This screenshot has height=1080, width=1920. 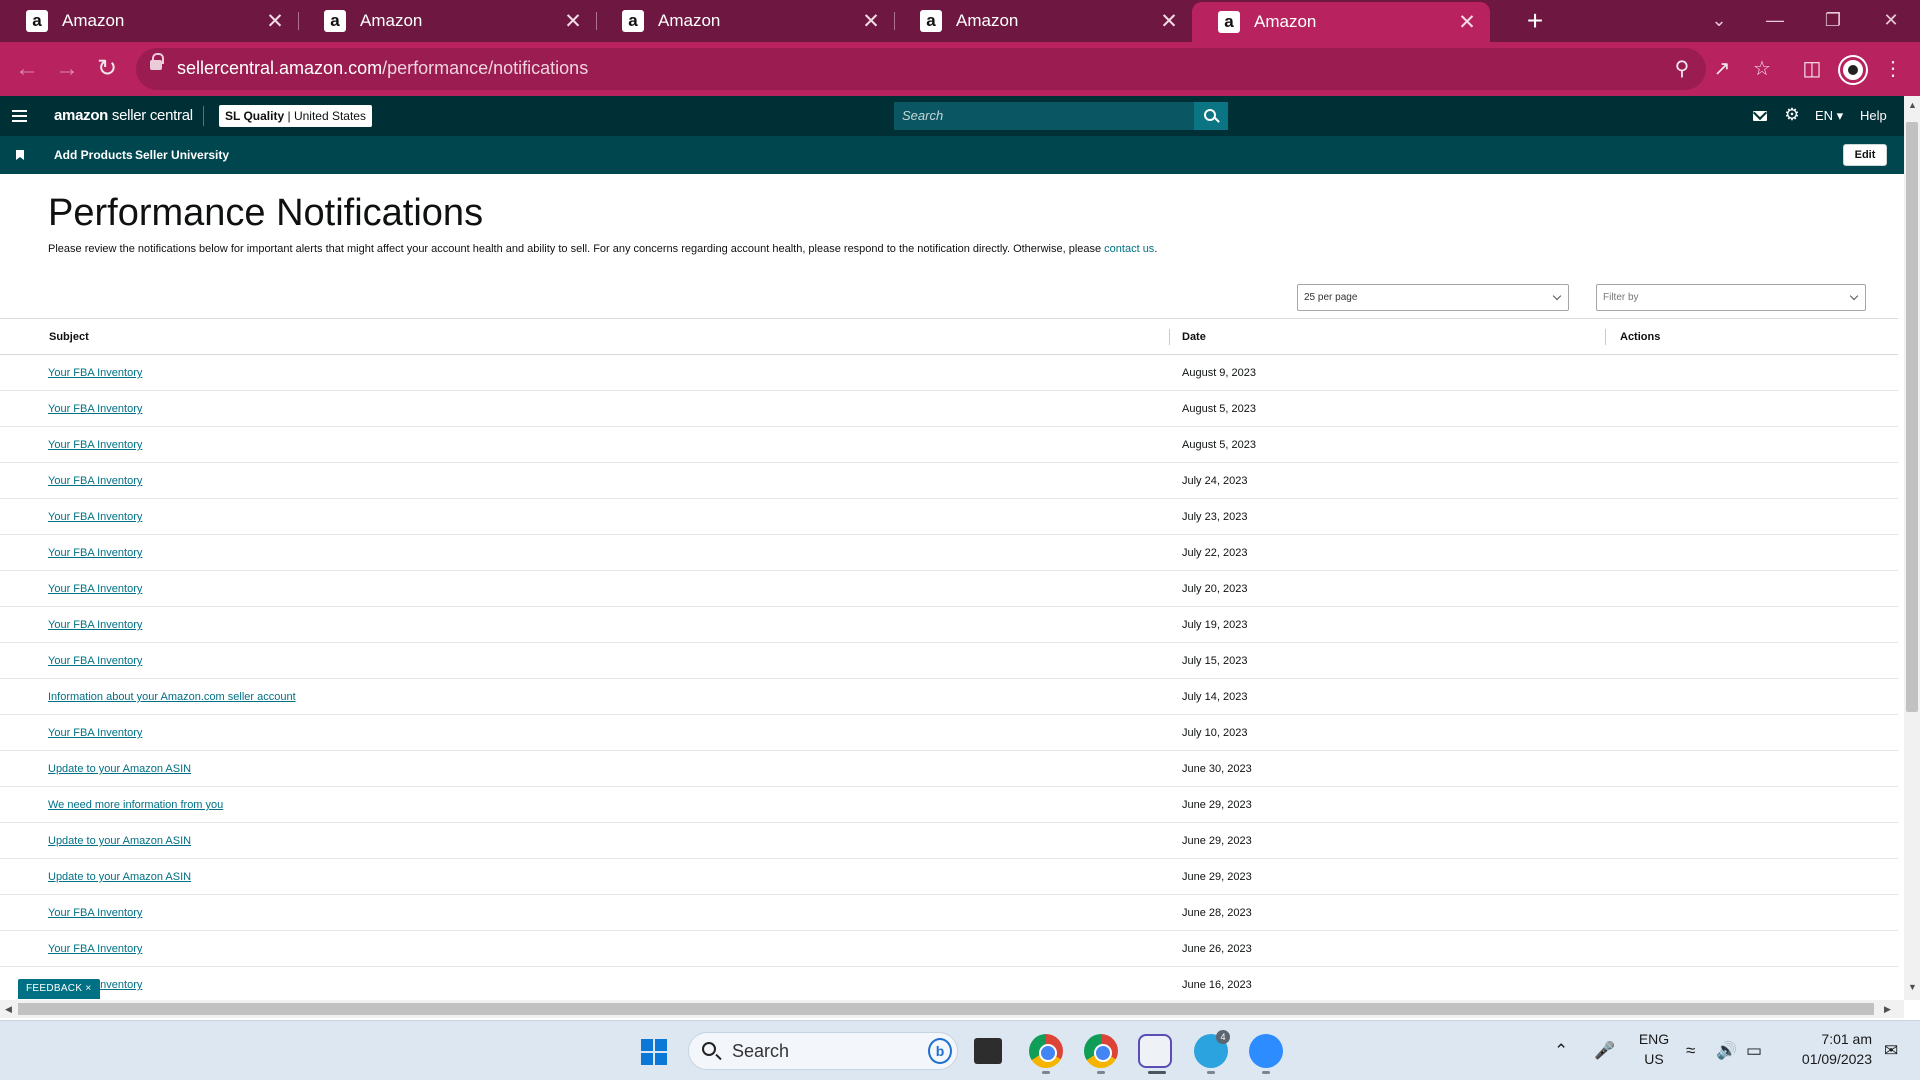 What do you see at coordinates (894, 21) in the screenshot?
I see `tab-separator` at bounding box center [894, 21].